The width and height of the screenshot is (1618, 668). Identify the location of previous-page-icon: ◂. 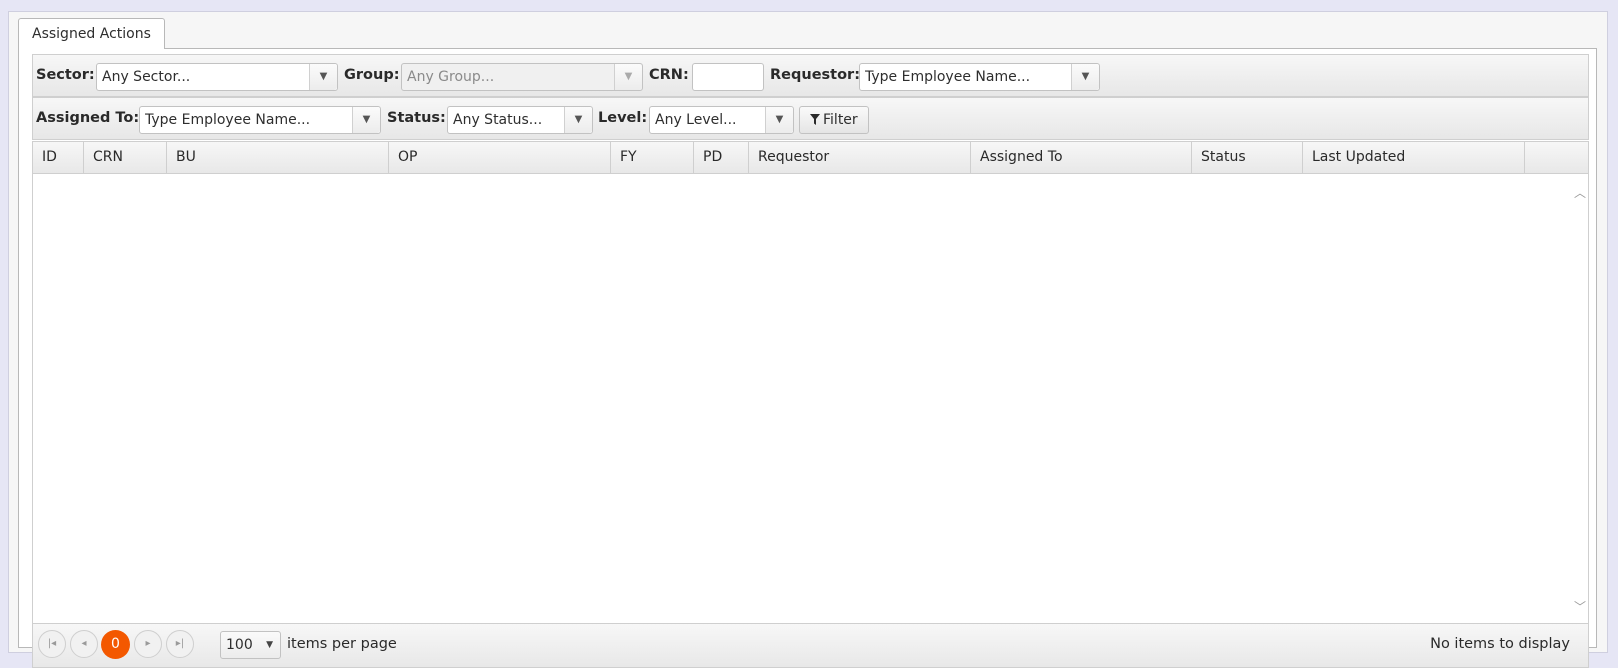
(84, 644).